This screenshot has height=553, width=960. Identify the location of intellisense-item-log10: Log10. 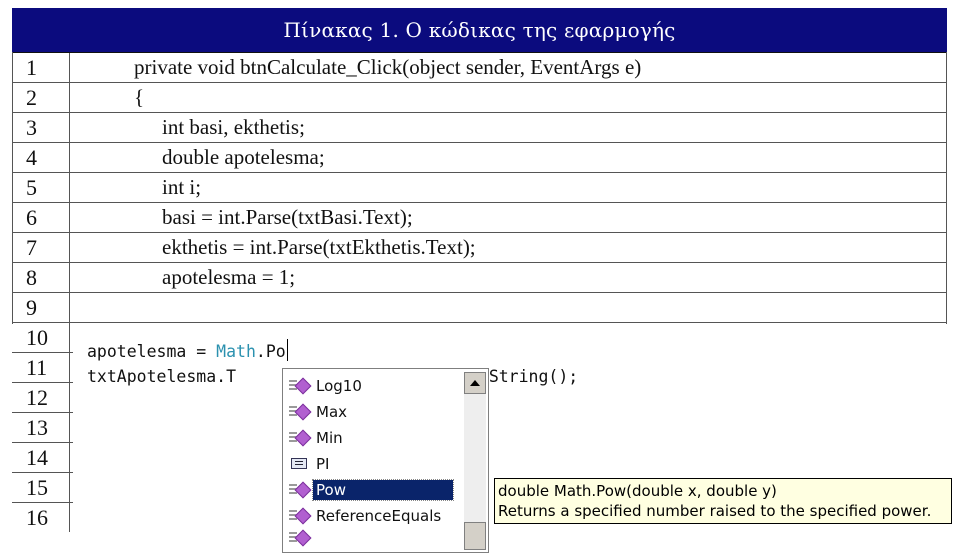
(374, 385).